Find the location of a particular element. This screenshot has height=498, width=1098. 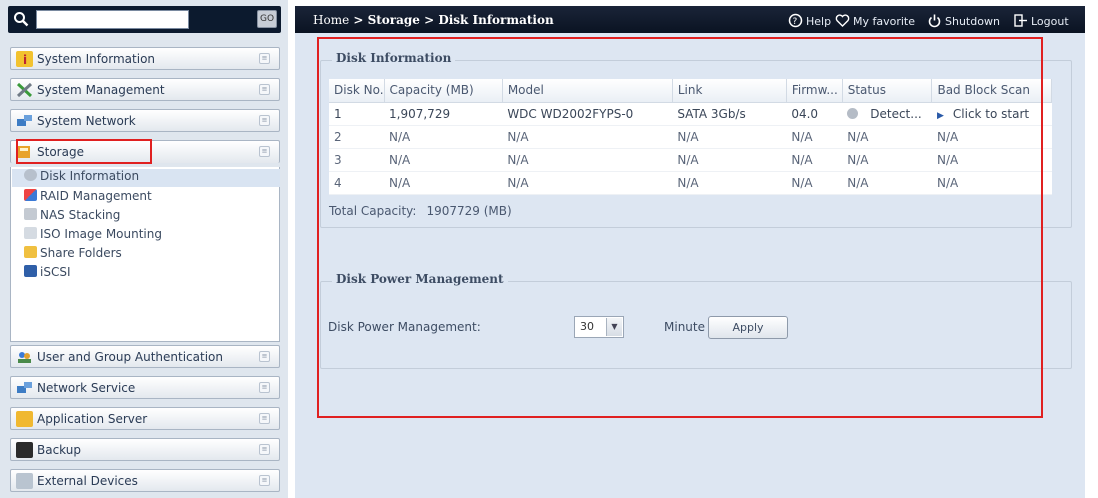

disk-icon is located at coordinates (30, 175).